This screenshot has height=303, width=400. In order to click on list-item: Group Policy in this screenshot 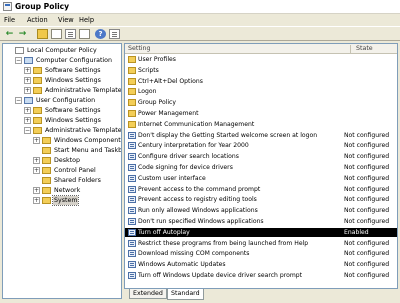, I will do `click(261, 102)`.